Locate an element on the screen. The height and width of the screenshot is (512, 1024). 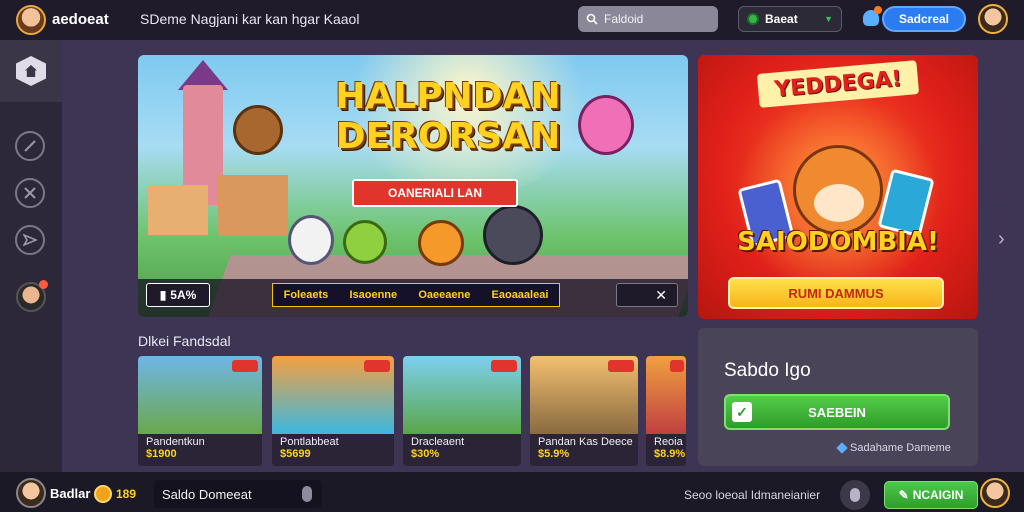
game-name: Reoia is located at coordinates (668, 442).